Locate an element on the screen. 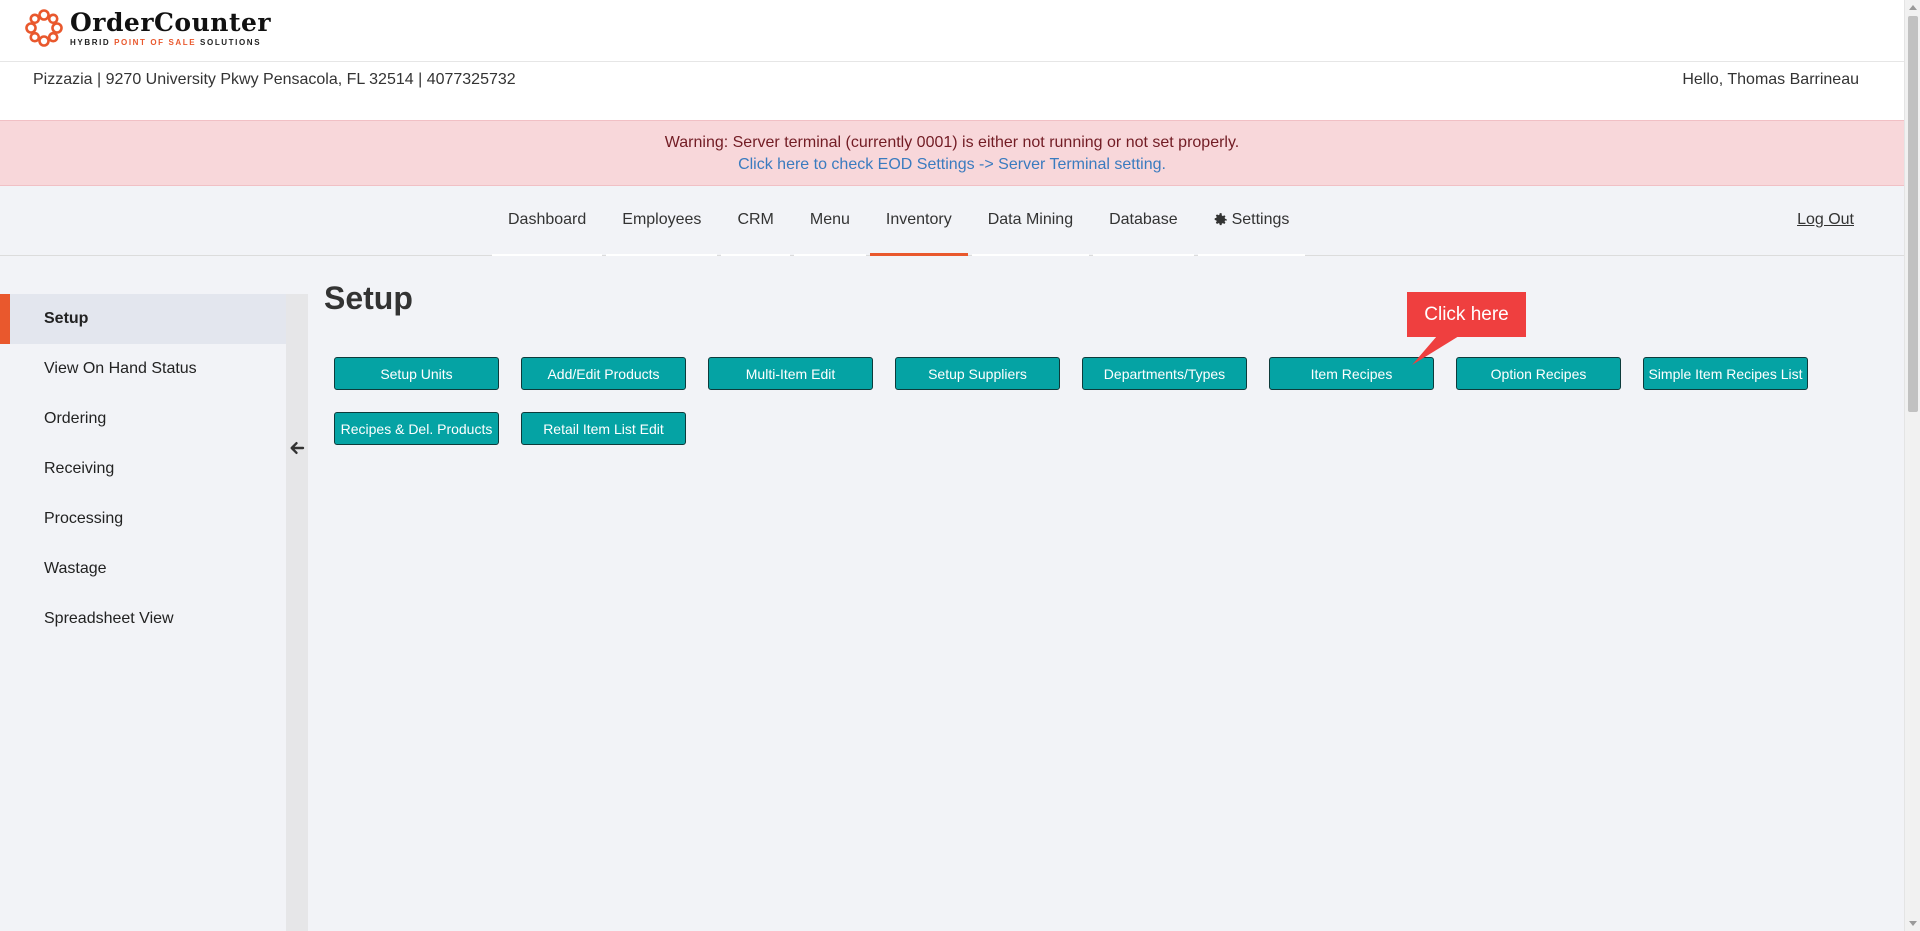 The height and width of the screenshot is (931, 1920). user-greeting: Hello, Thomas Barrineau is located at coordinates (1770, 79).